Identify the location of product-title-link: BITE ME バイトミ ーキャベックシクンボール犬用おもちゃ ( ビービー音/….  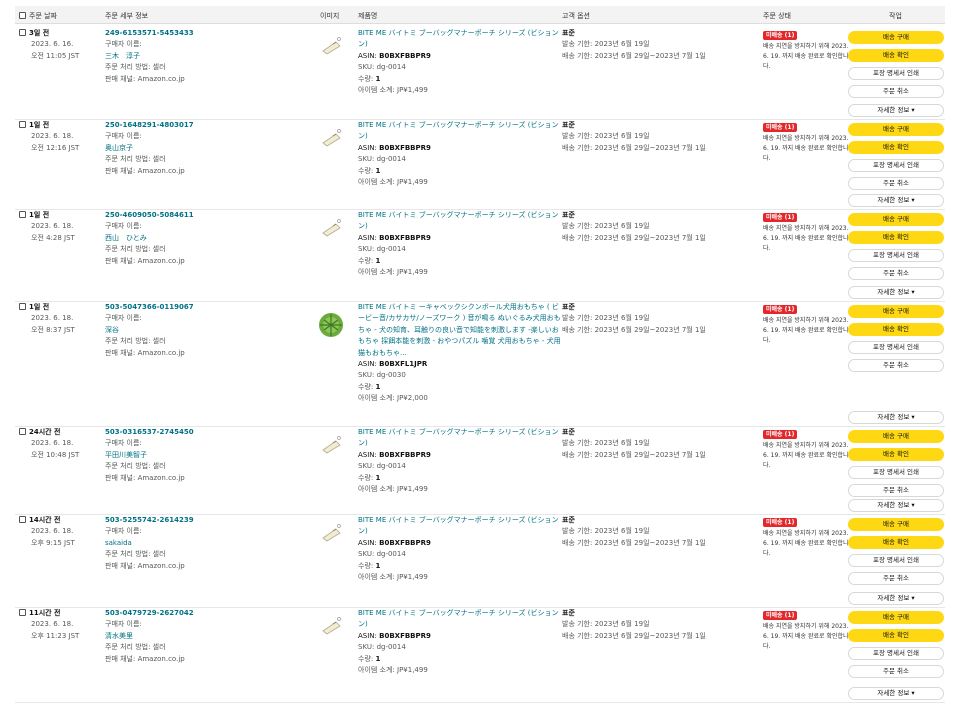
(459, 330).